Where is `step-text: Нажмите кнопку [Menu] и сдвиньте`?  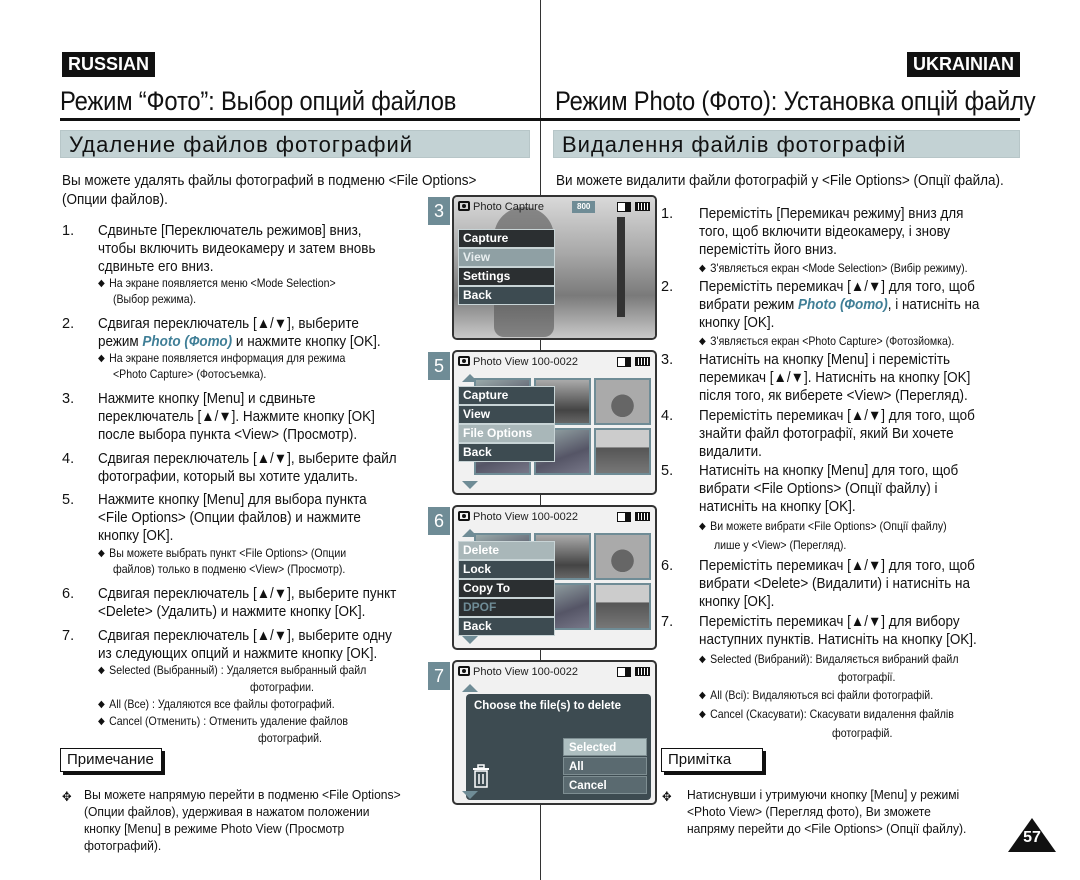
step-text: Нажмите кнопку [Menu] и сдвиньте is located at coordinates (207, 399).